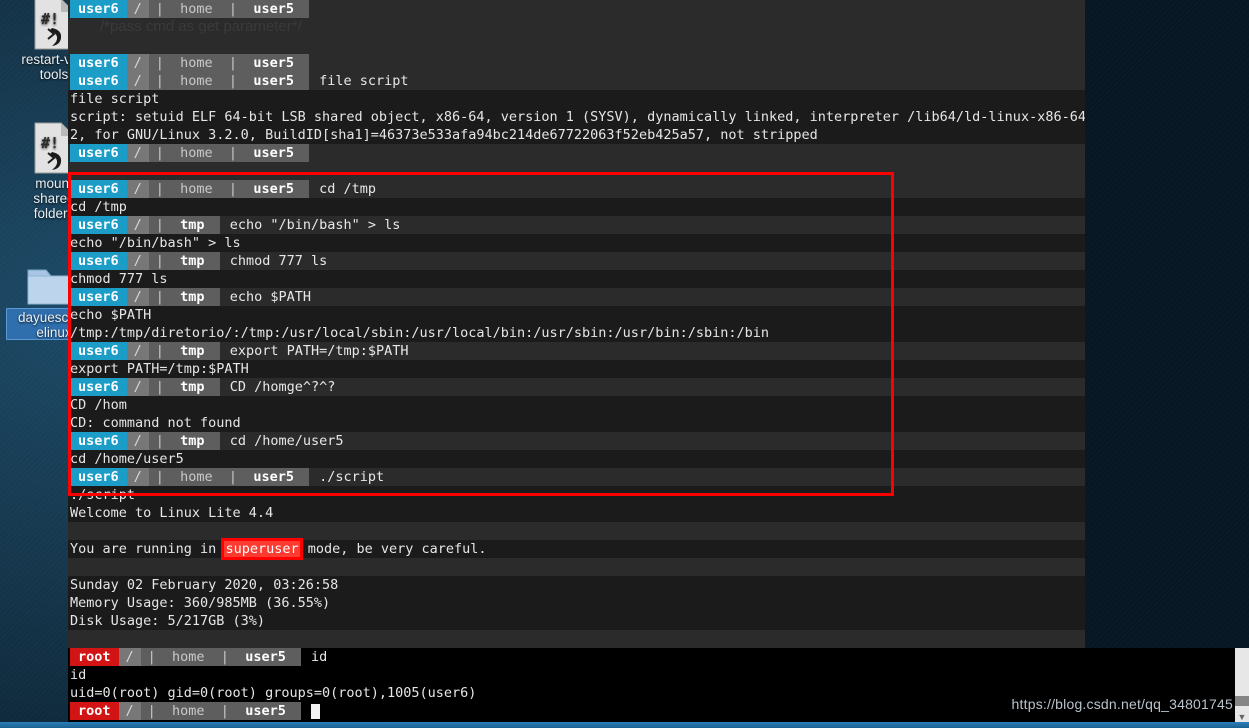 The width and height of the screenshot is (1249, 728). Describe the element at coordinates (576, 405) in the screenshot. I see `terminal-output-line: CD /hom` at that location.